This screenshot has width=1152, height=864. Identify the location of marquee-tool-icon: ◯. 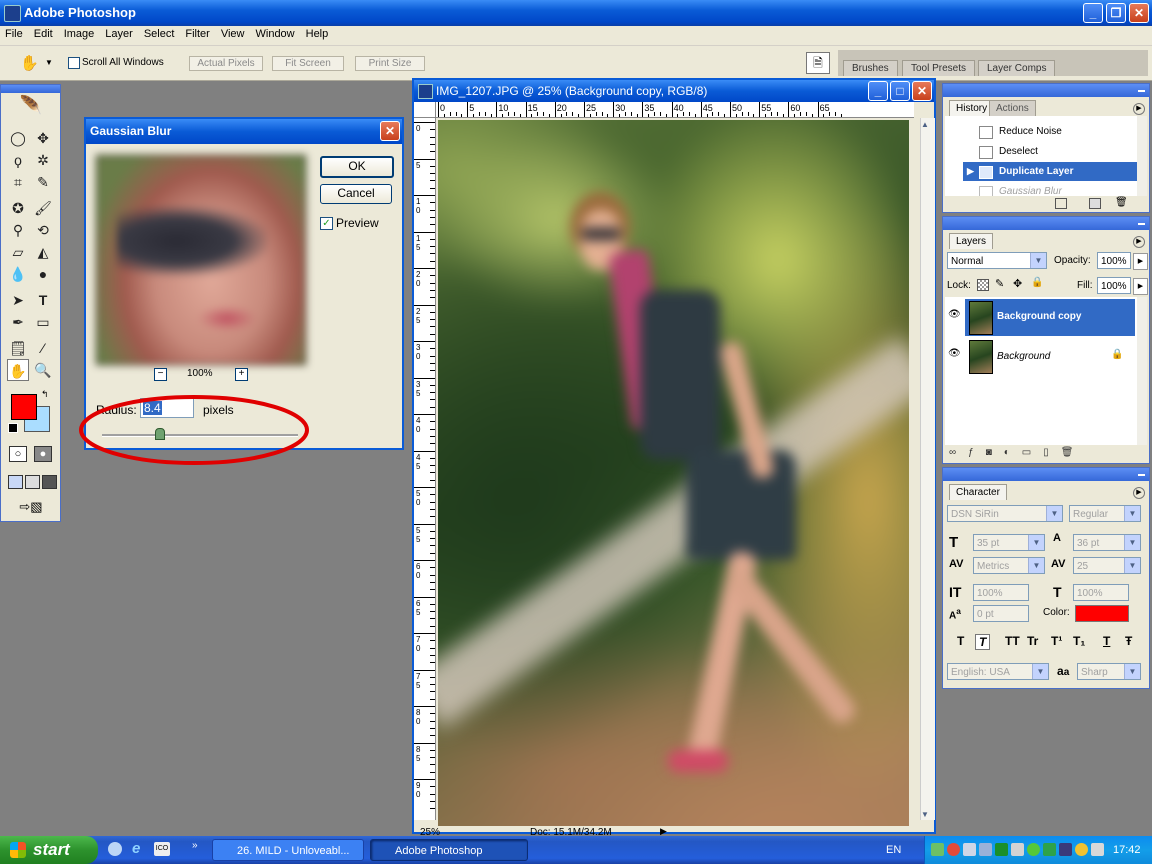
(18, 138).